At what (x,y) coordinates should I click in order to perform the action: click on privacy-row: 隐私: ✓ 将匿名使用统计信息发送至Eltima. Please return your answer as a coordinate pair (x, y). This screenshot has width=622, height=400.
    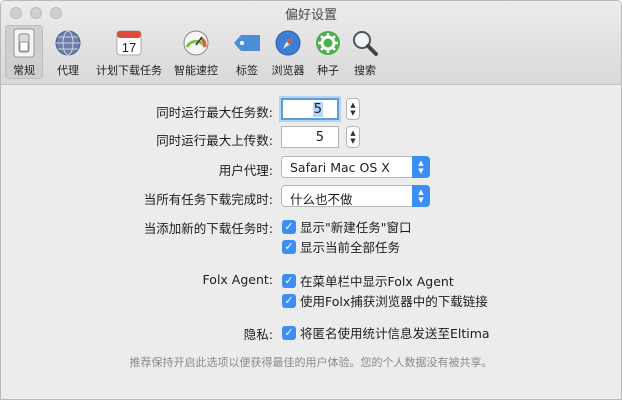
    Looking at the image, I should click on (311, 332).